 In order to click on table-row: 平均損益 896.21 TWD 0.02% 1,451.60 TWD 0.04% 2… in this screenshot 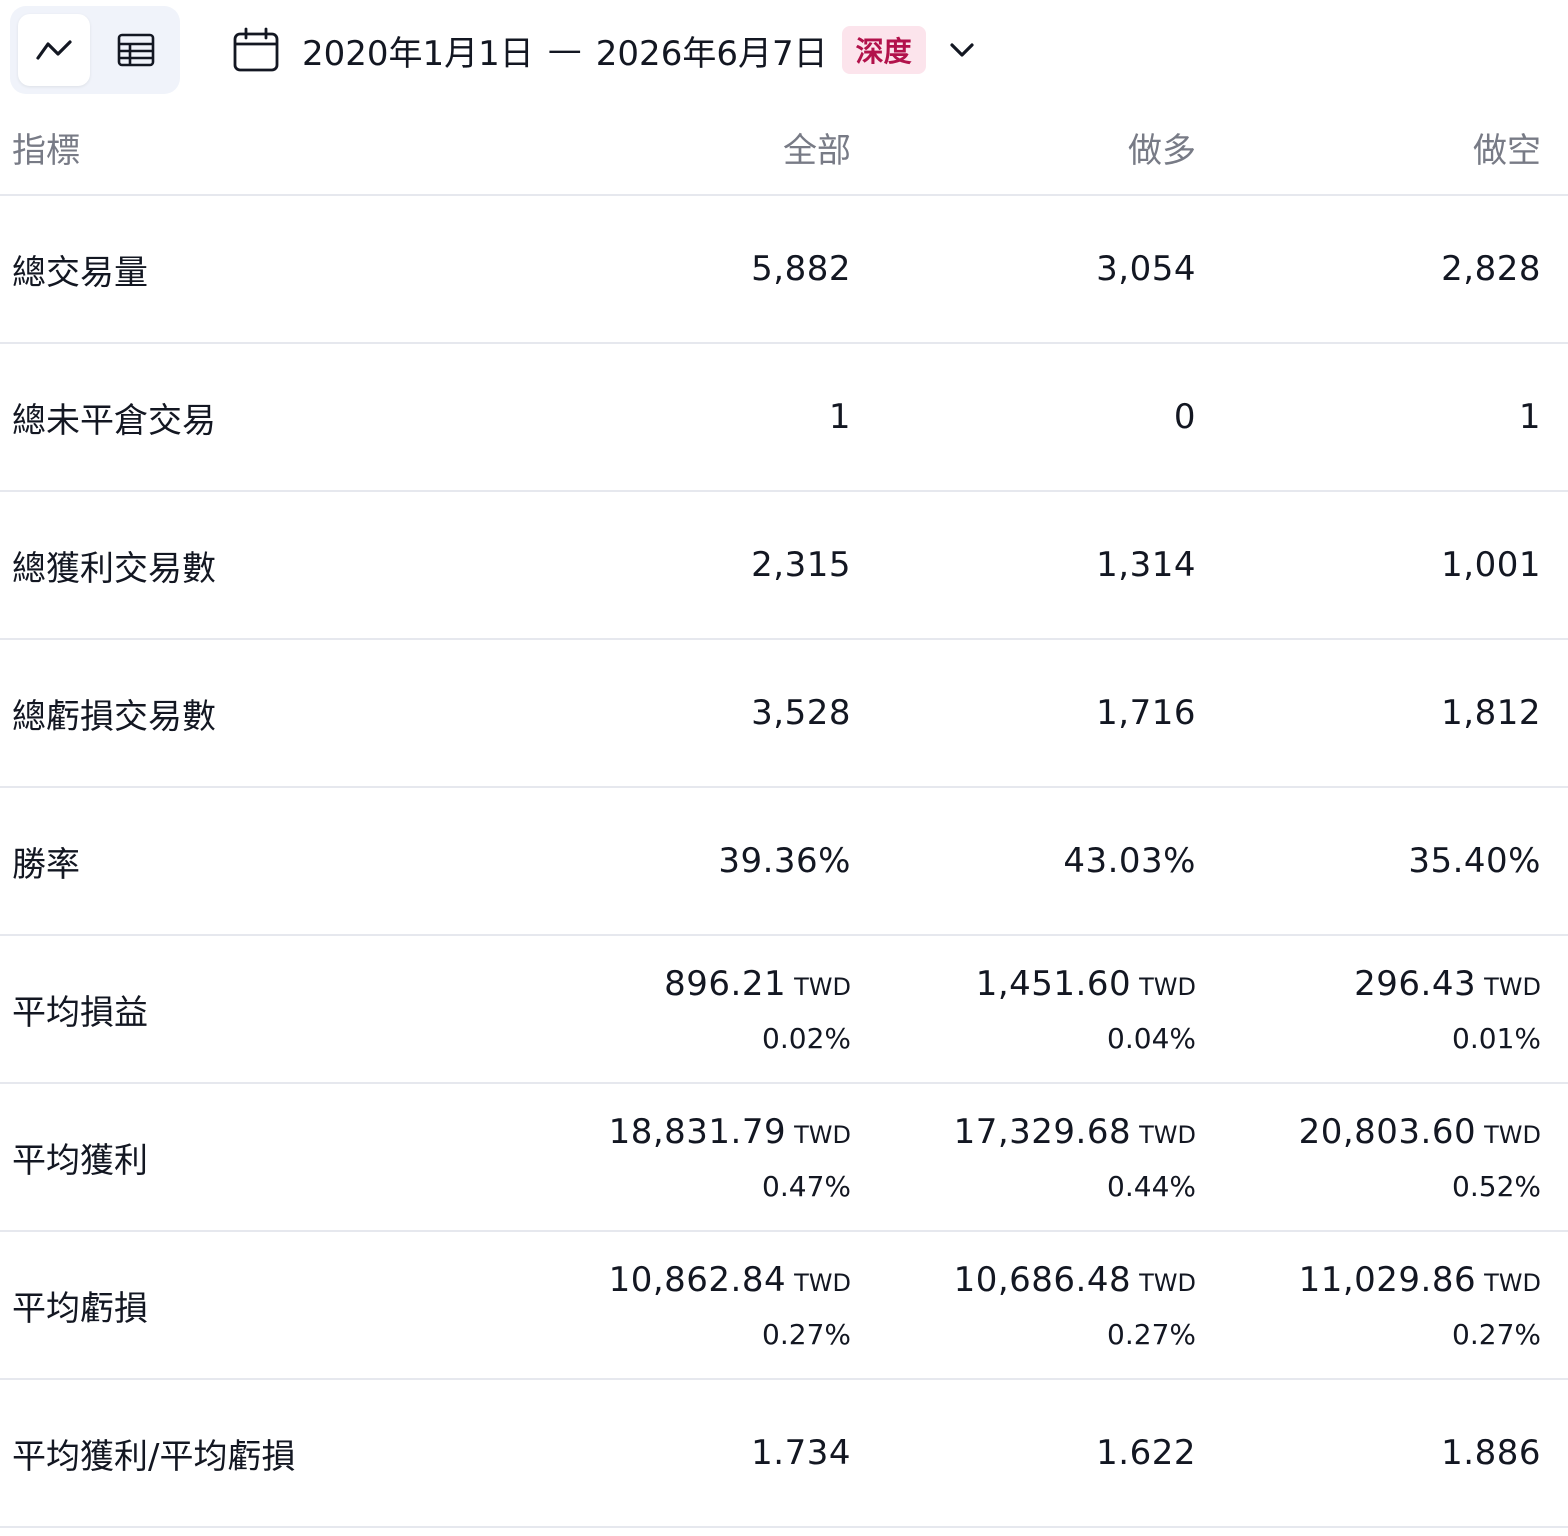, I will do `click(784, 1010)`.